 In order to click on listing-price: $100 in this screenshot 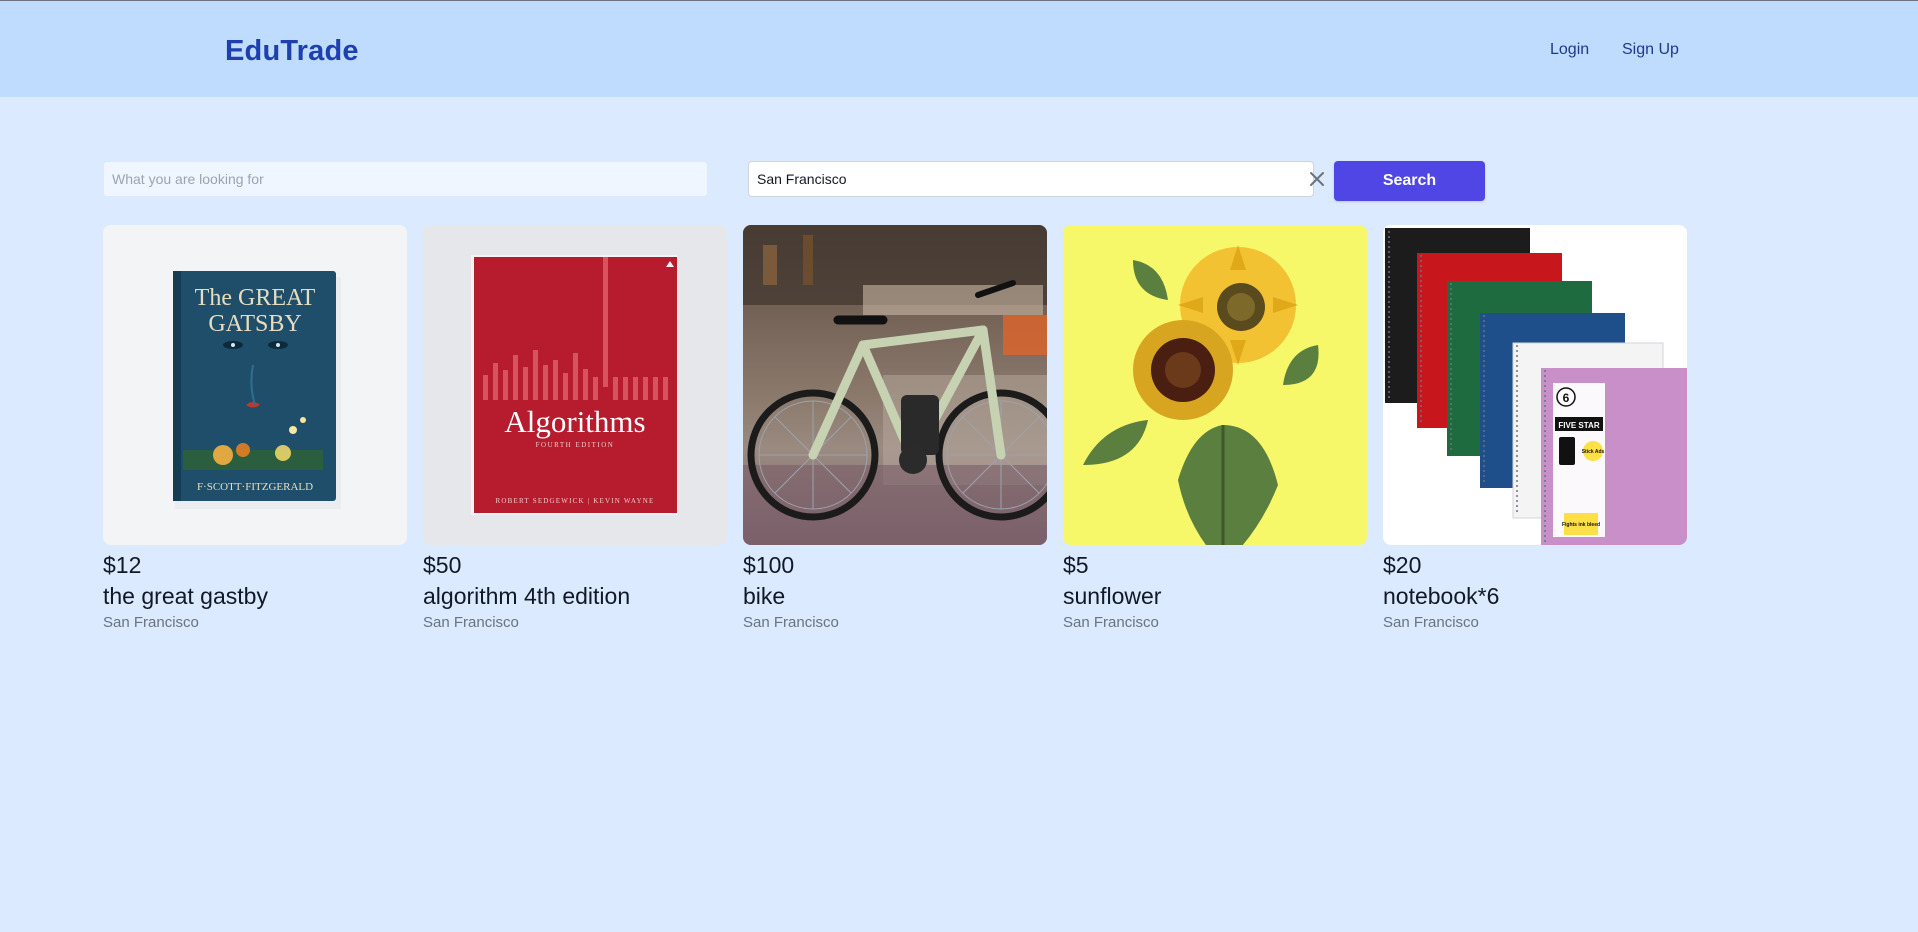, I will do `click(769, 565)`.